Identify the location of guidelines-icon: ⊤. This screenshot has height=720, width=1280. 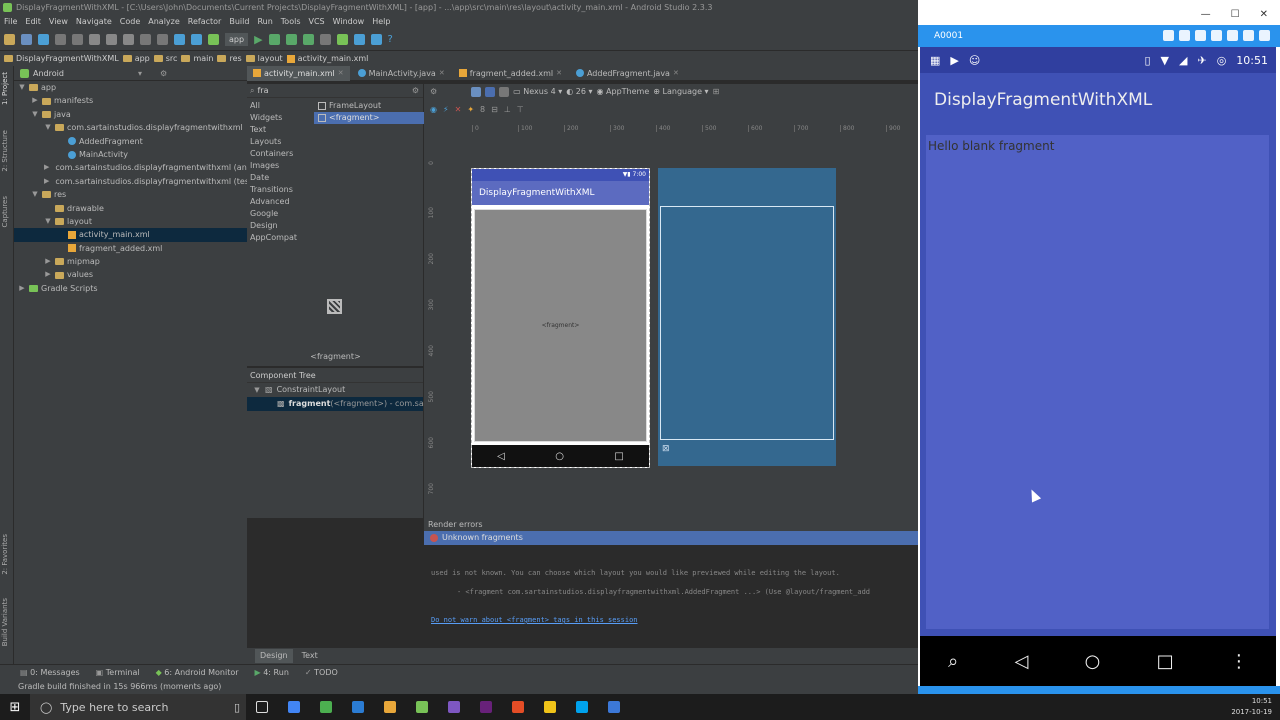
(520, 109).